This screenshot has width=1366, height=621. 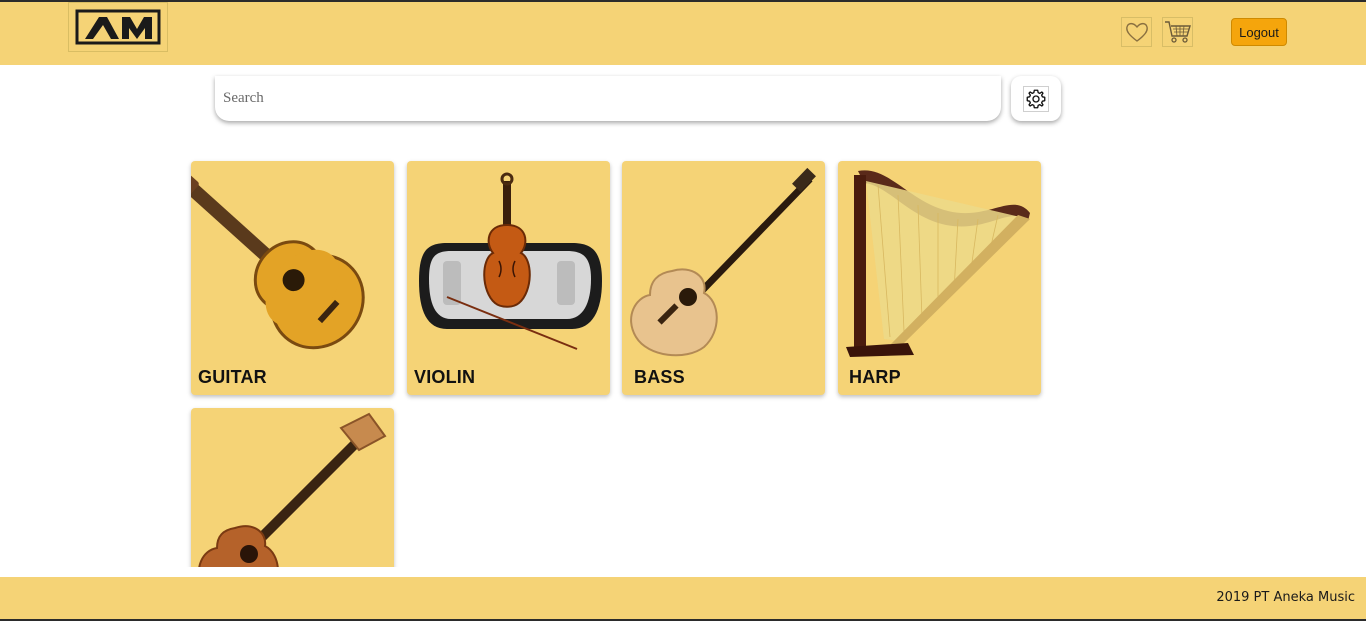 I want to click on harp-image, so click(x=938, y=263).